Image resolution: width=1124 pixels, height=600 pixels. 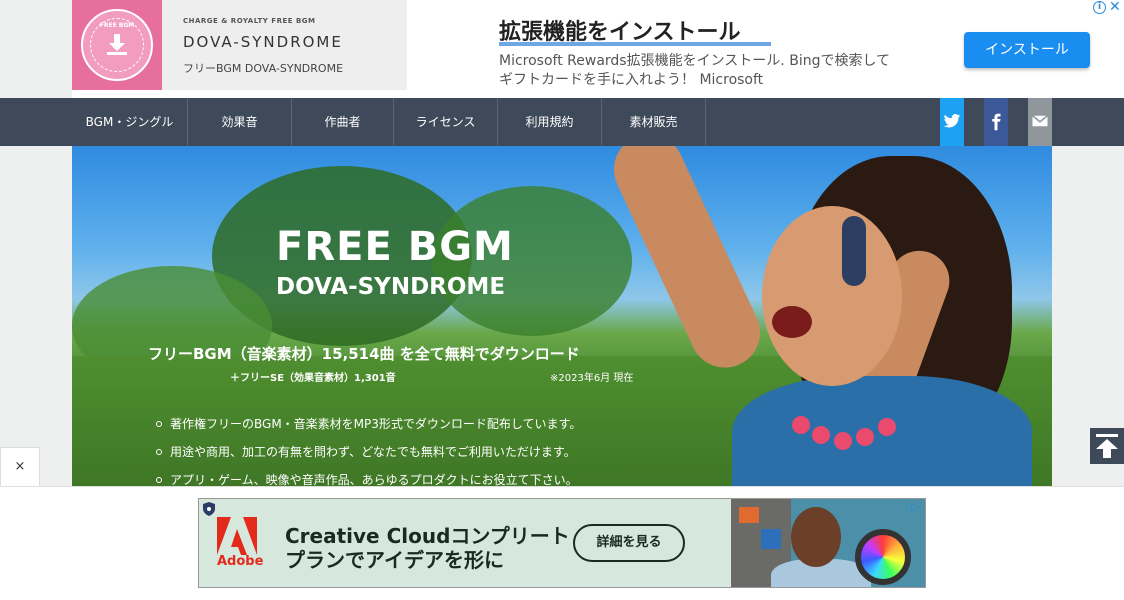 What do you see at coordinates (792, 322) in the screenshot?
I see `hero-figure-mouth` at bounding box center [792, 322].